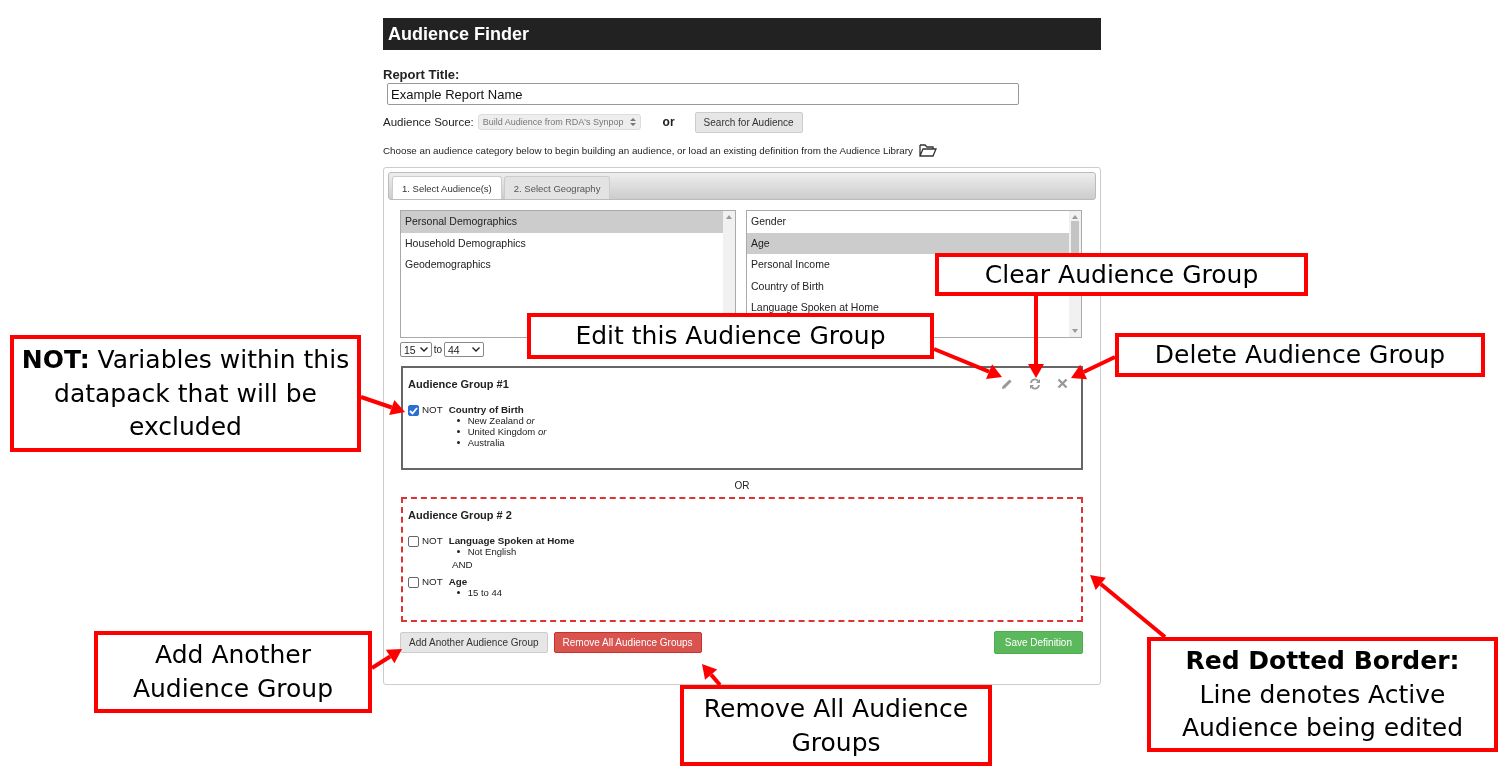  What do you see at coordinates (459, 34) in the screenshot?
I see `app-title: Audience Finder` at bounding box center [459, 34].